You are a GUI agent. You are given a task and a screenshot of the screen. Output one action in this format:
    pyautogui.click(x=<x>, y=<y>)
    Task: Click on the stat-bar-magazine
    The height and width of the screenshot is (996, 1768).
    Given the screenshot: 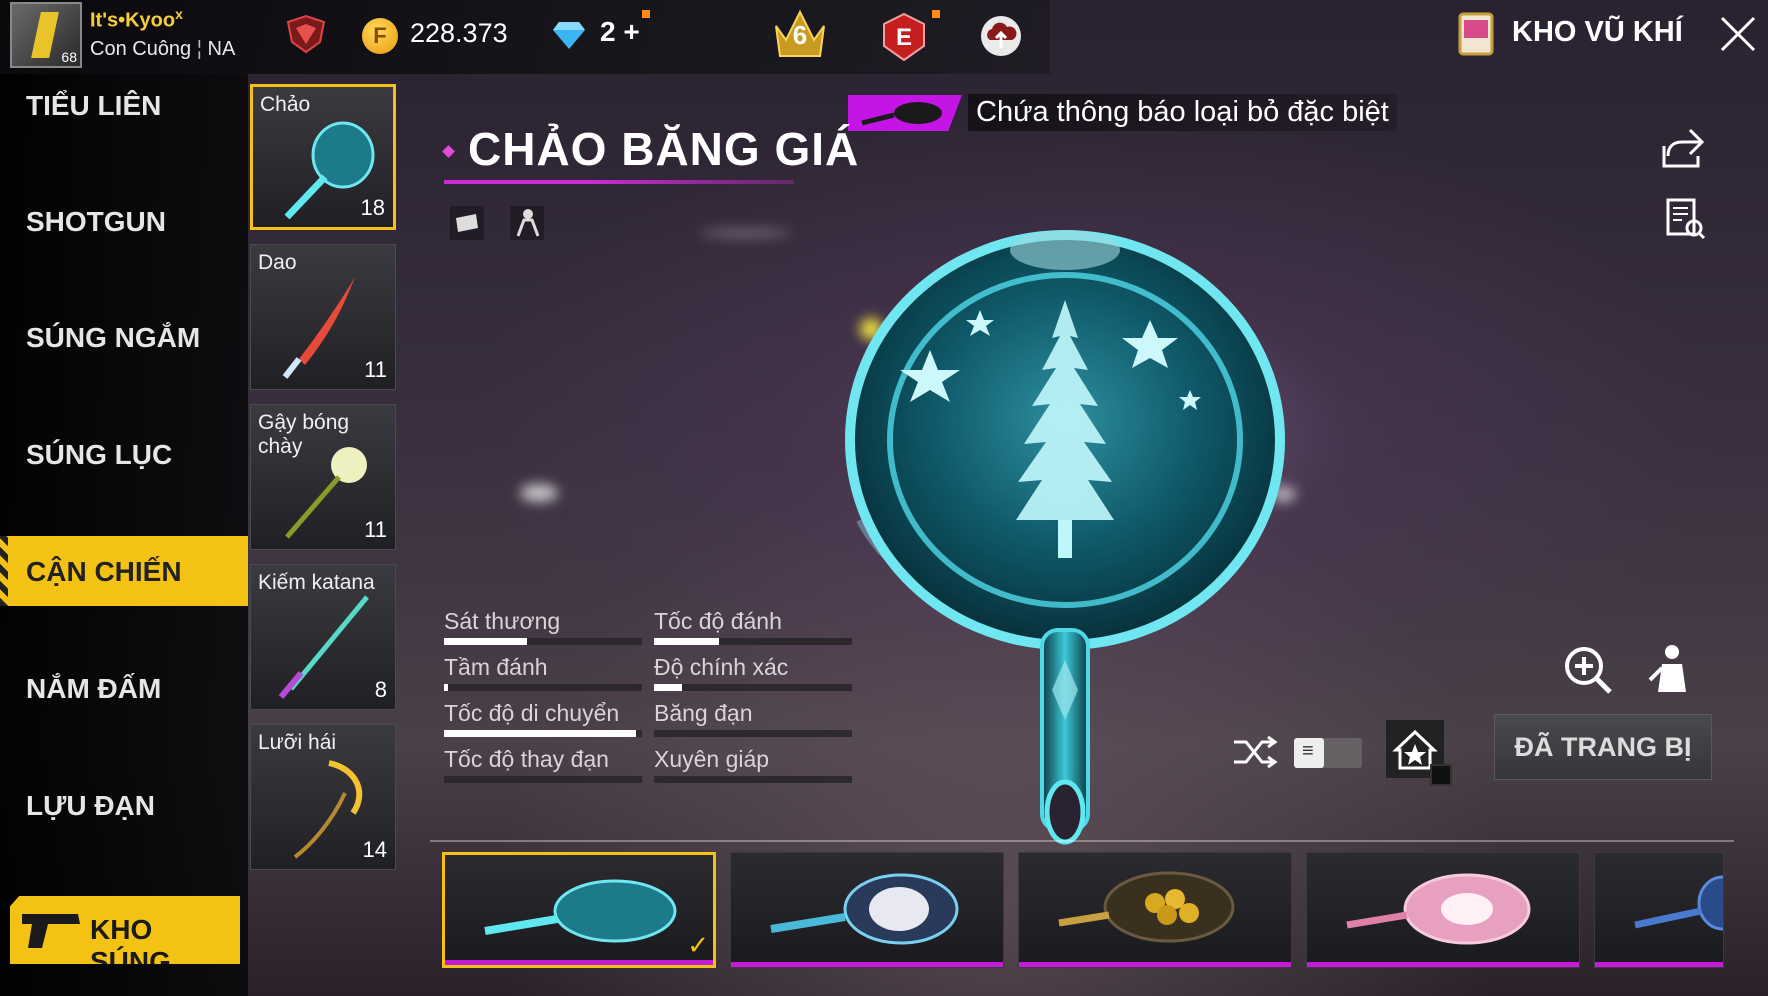 What is the action you would take?
    pyautogui.click(x=753, y=733)
    